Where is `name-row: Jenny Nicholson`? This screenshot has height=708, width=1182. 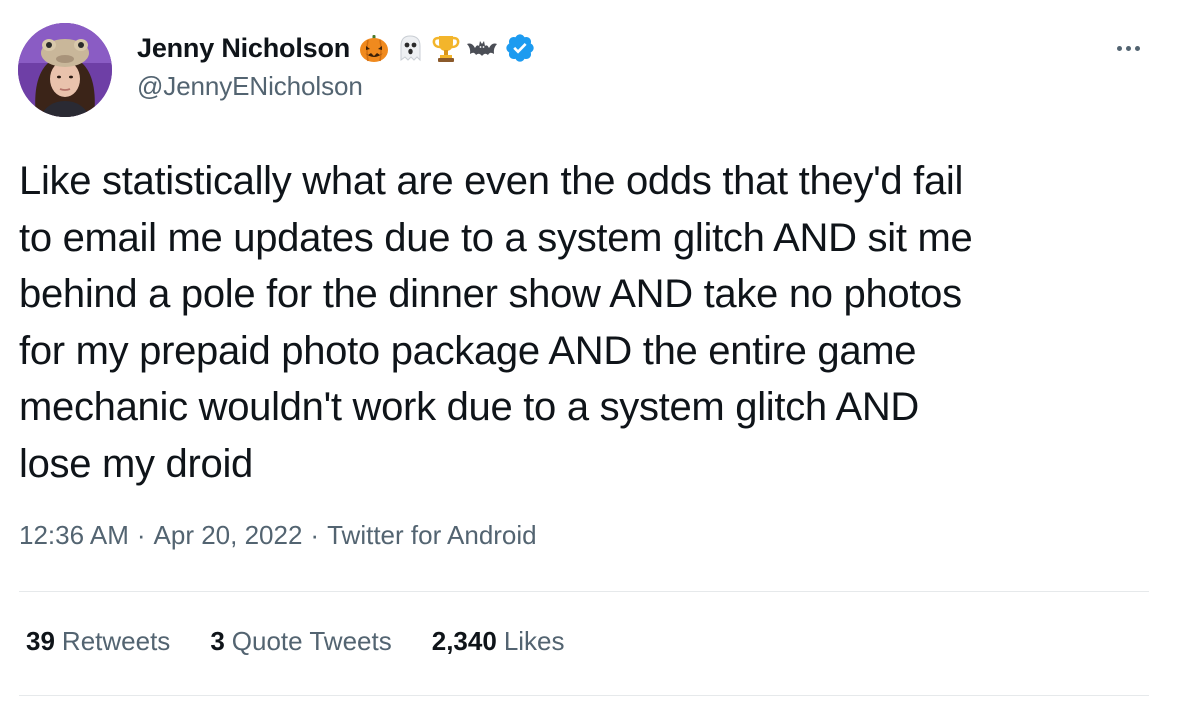 name-row: Jenny Nicholson is located at coordinates (336, 48).